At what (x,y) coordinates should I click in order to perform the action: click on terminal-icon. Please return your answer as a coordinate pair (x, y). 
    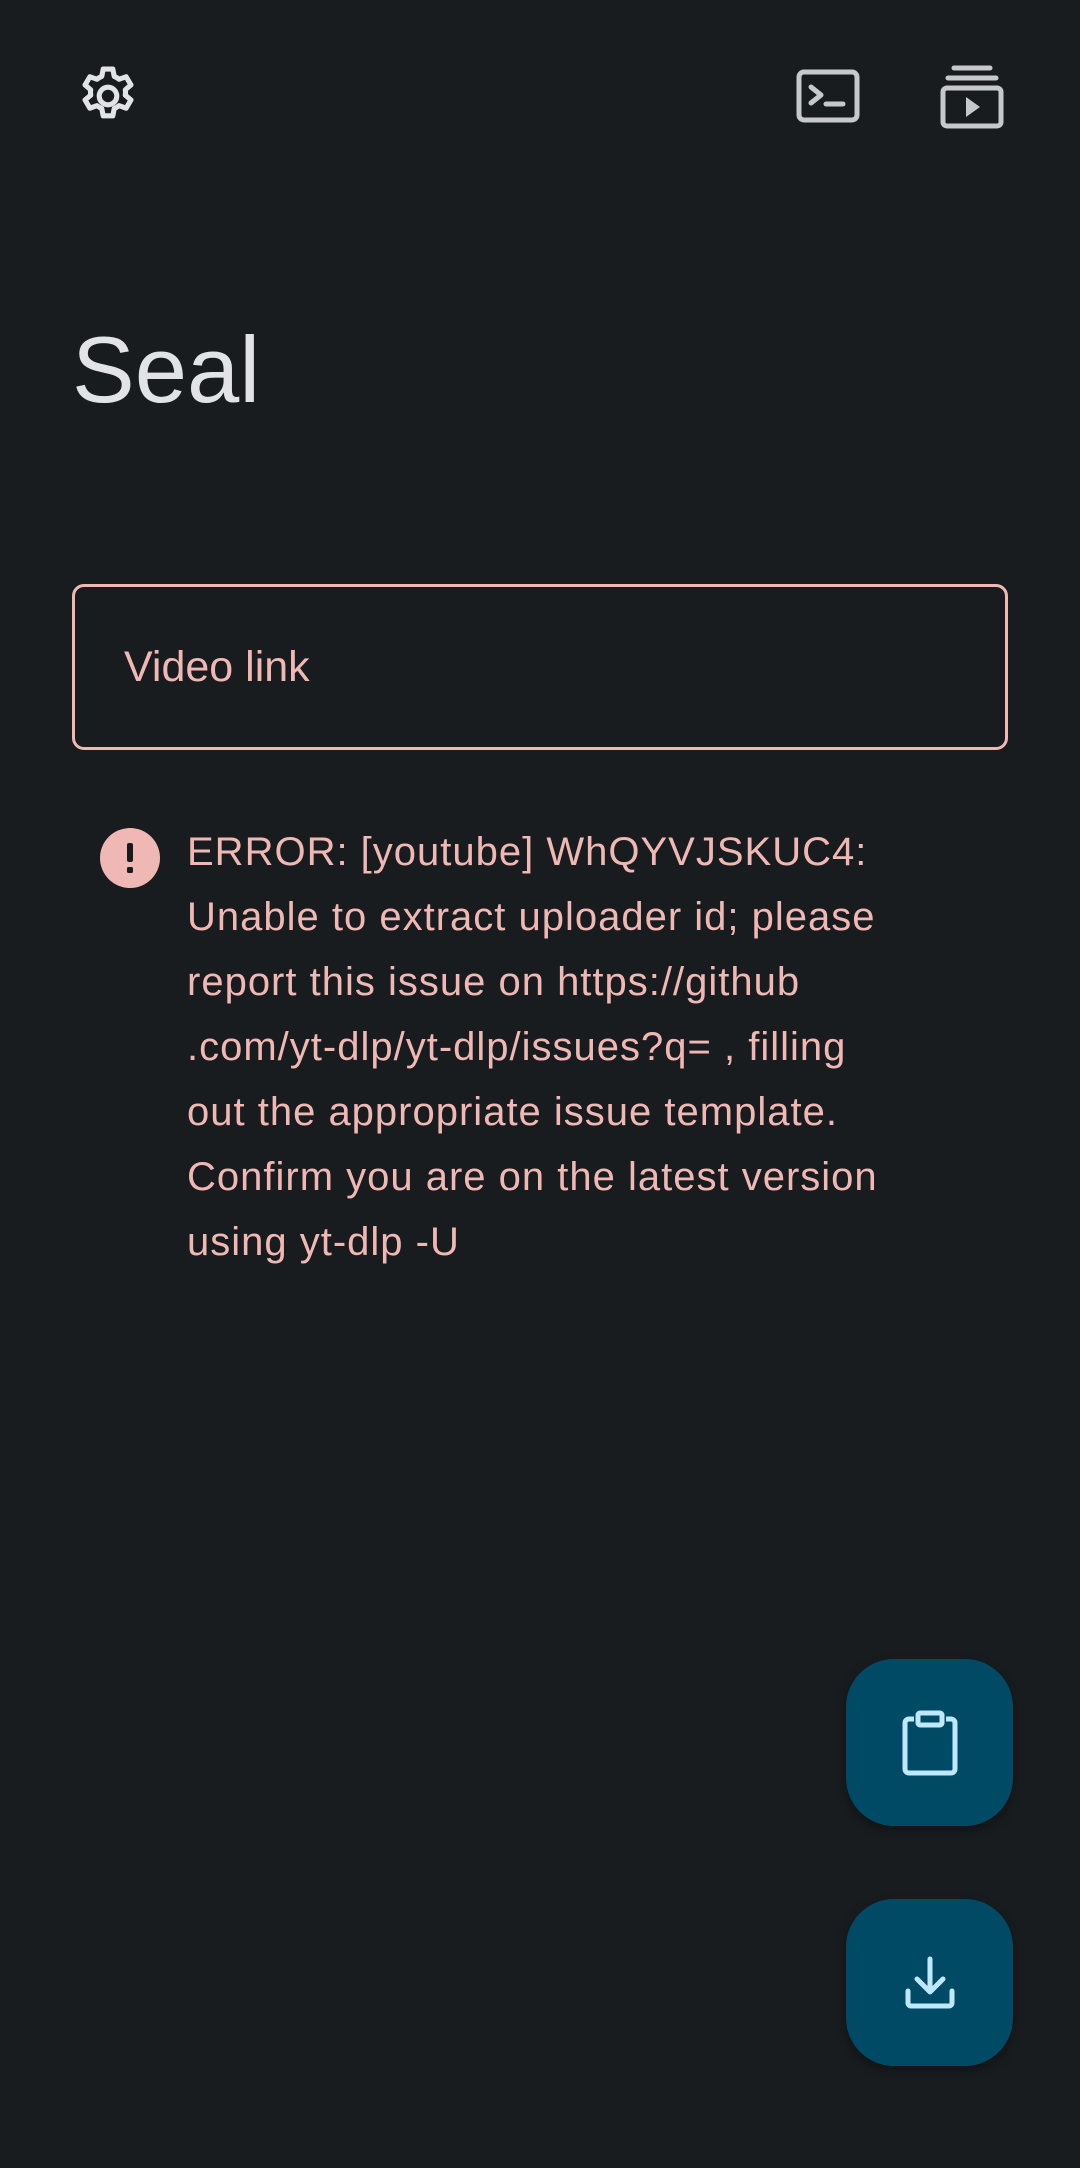
    Looking at the image, I should click on (828, 96).